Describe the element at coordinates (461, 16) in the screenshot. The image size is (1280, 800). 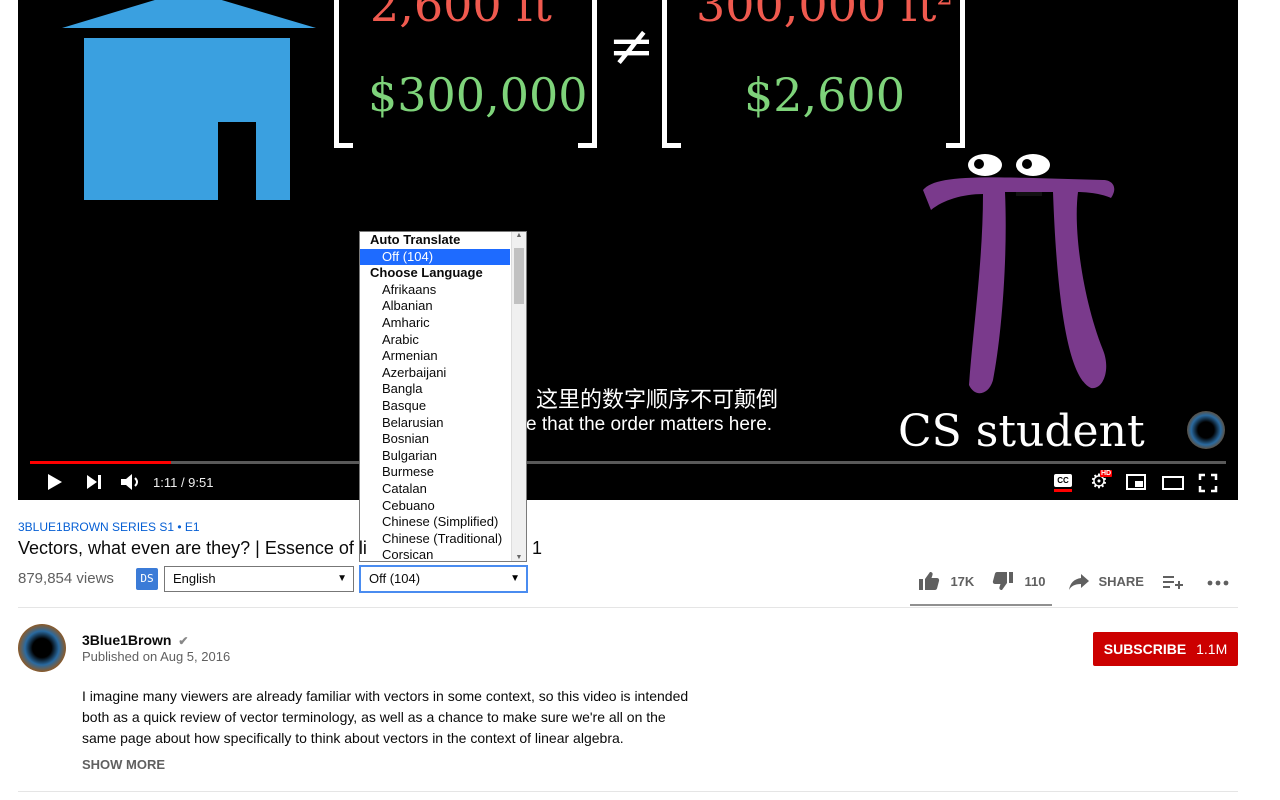
I see `left-fraction-top: 2,600 ft` at that location.